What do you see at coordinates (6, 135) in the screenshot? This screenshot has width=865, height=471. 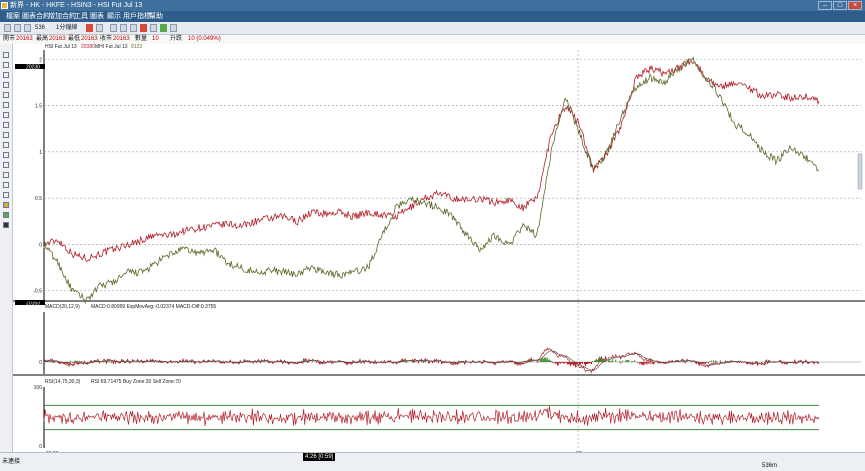 I see `ellipse-tool-icon` at bounding box center [6, 135].